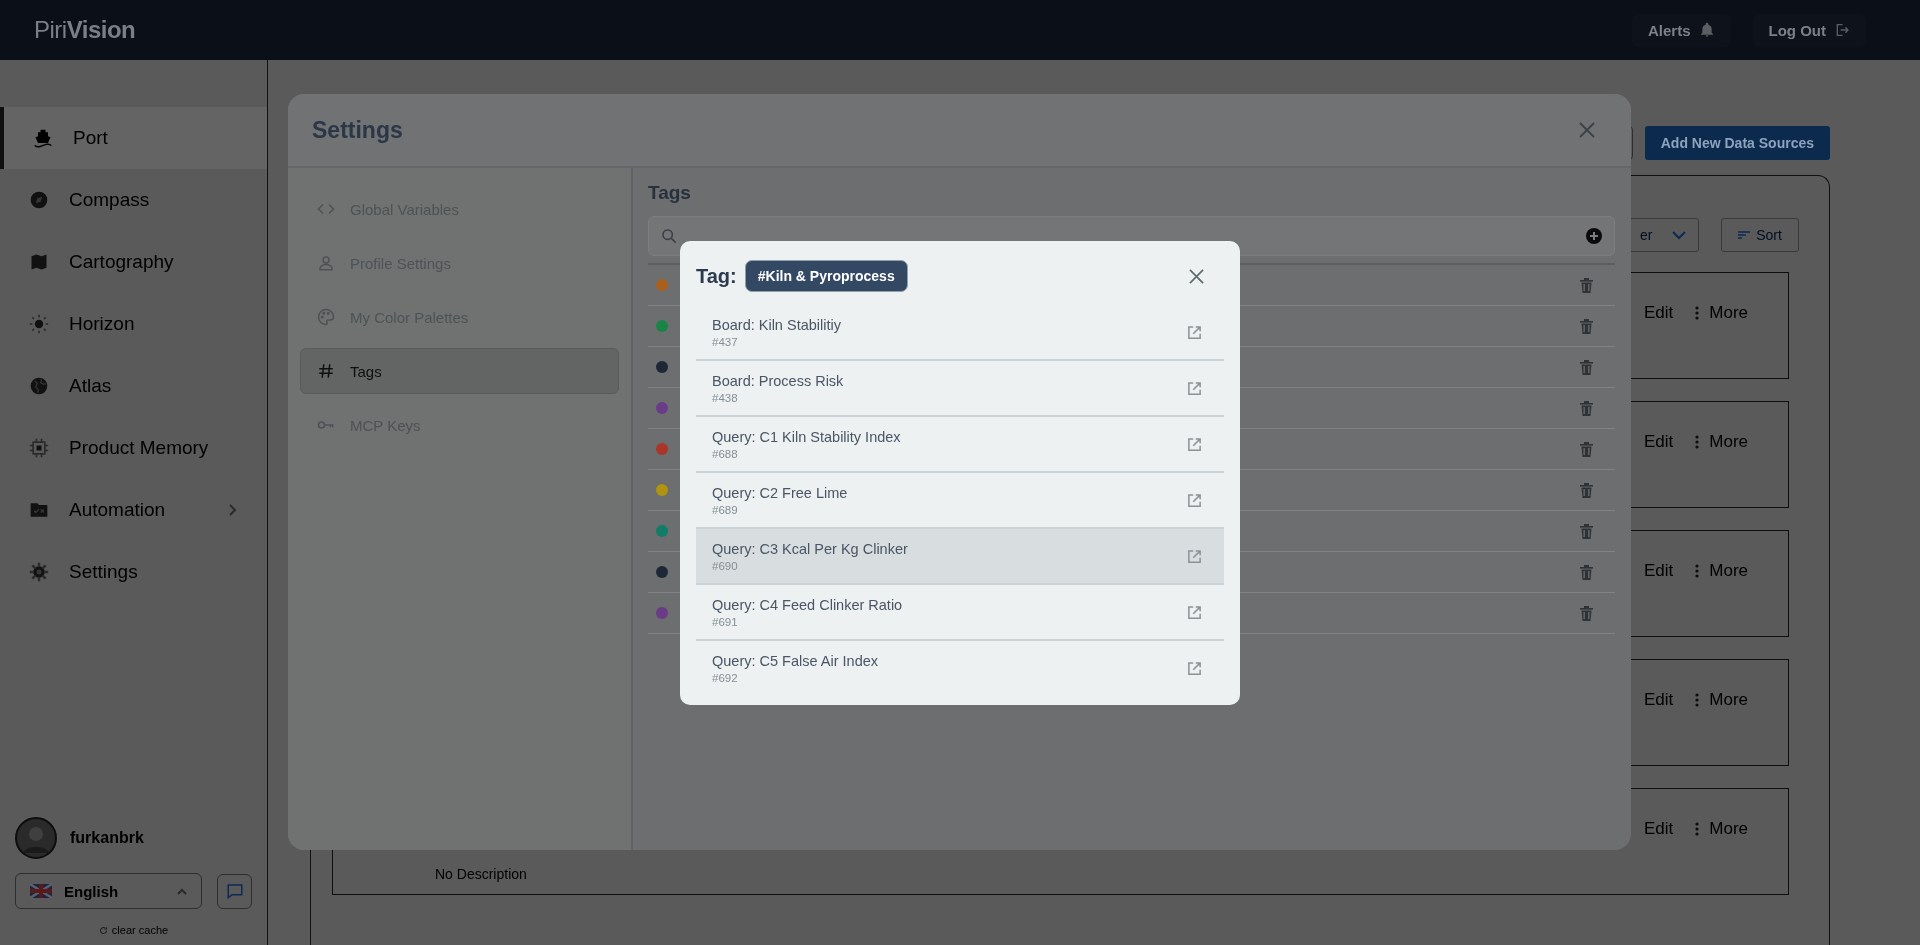  What do you see at coordinates (806, 436) in the screenshot?
I see `item-title: Query: C1 Kiln Stability Index` at bounding box center [806, 436].